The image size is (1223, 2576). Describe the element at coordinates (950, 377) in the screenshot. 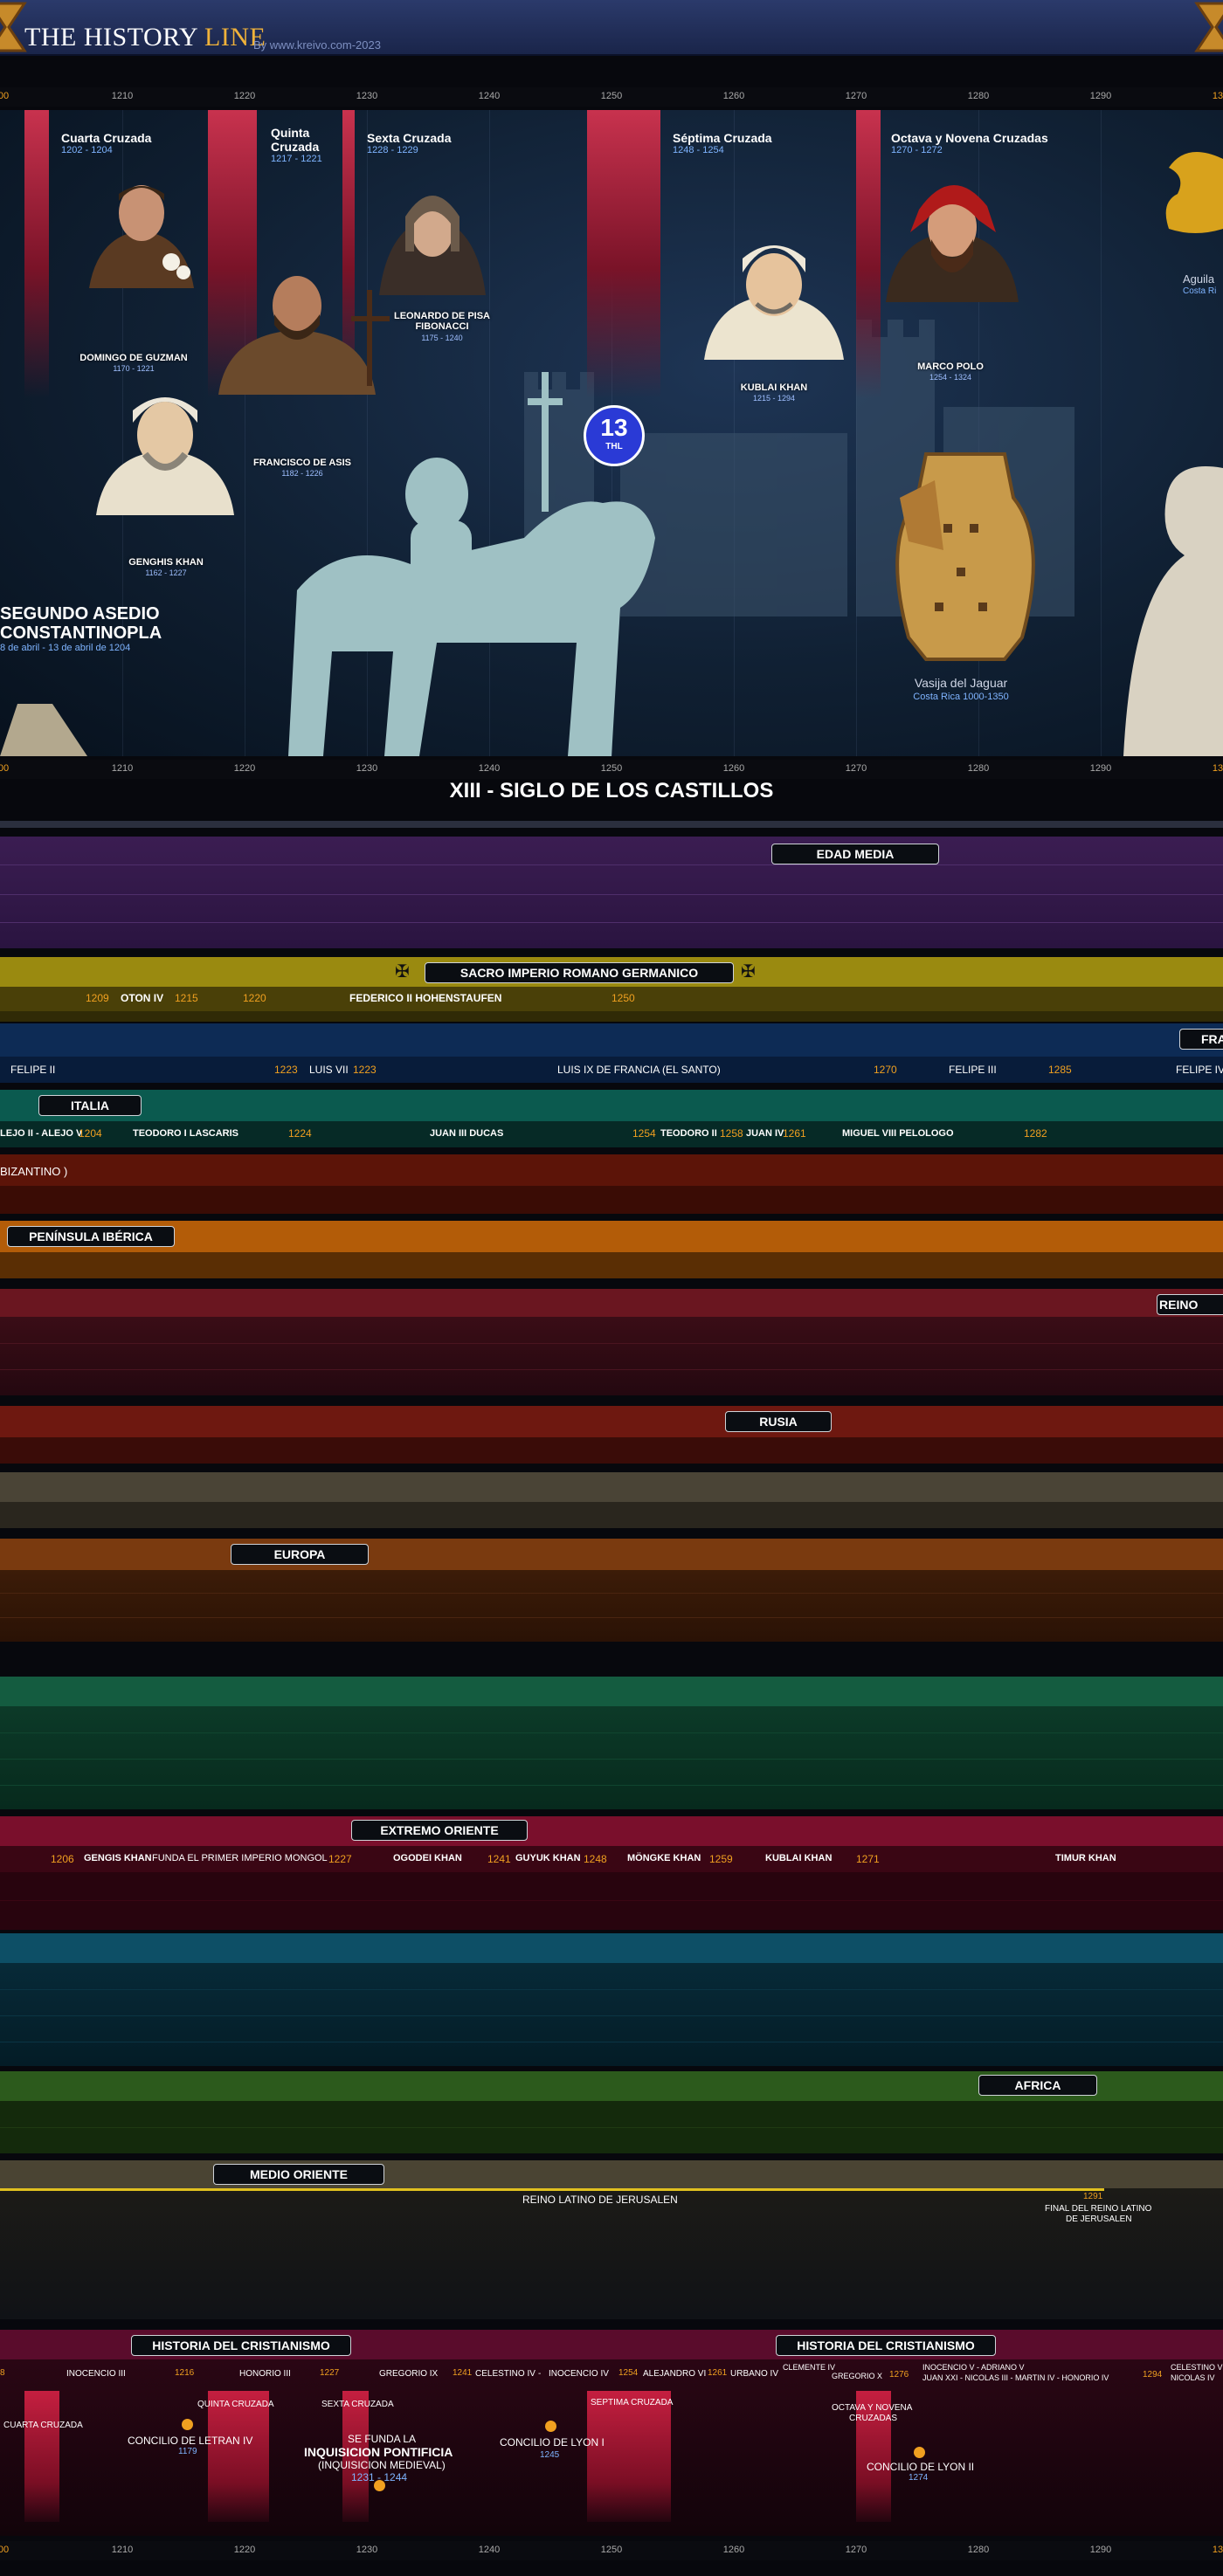

I see `person-years: 1254 - 1324` at that location.